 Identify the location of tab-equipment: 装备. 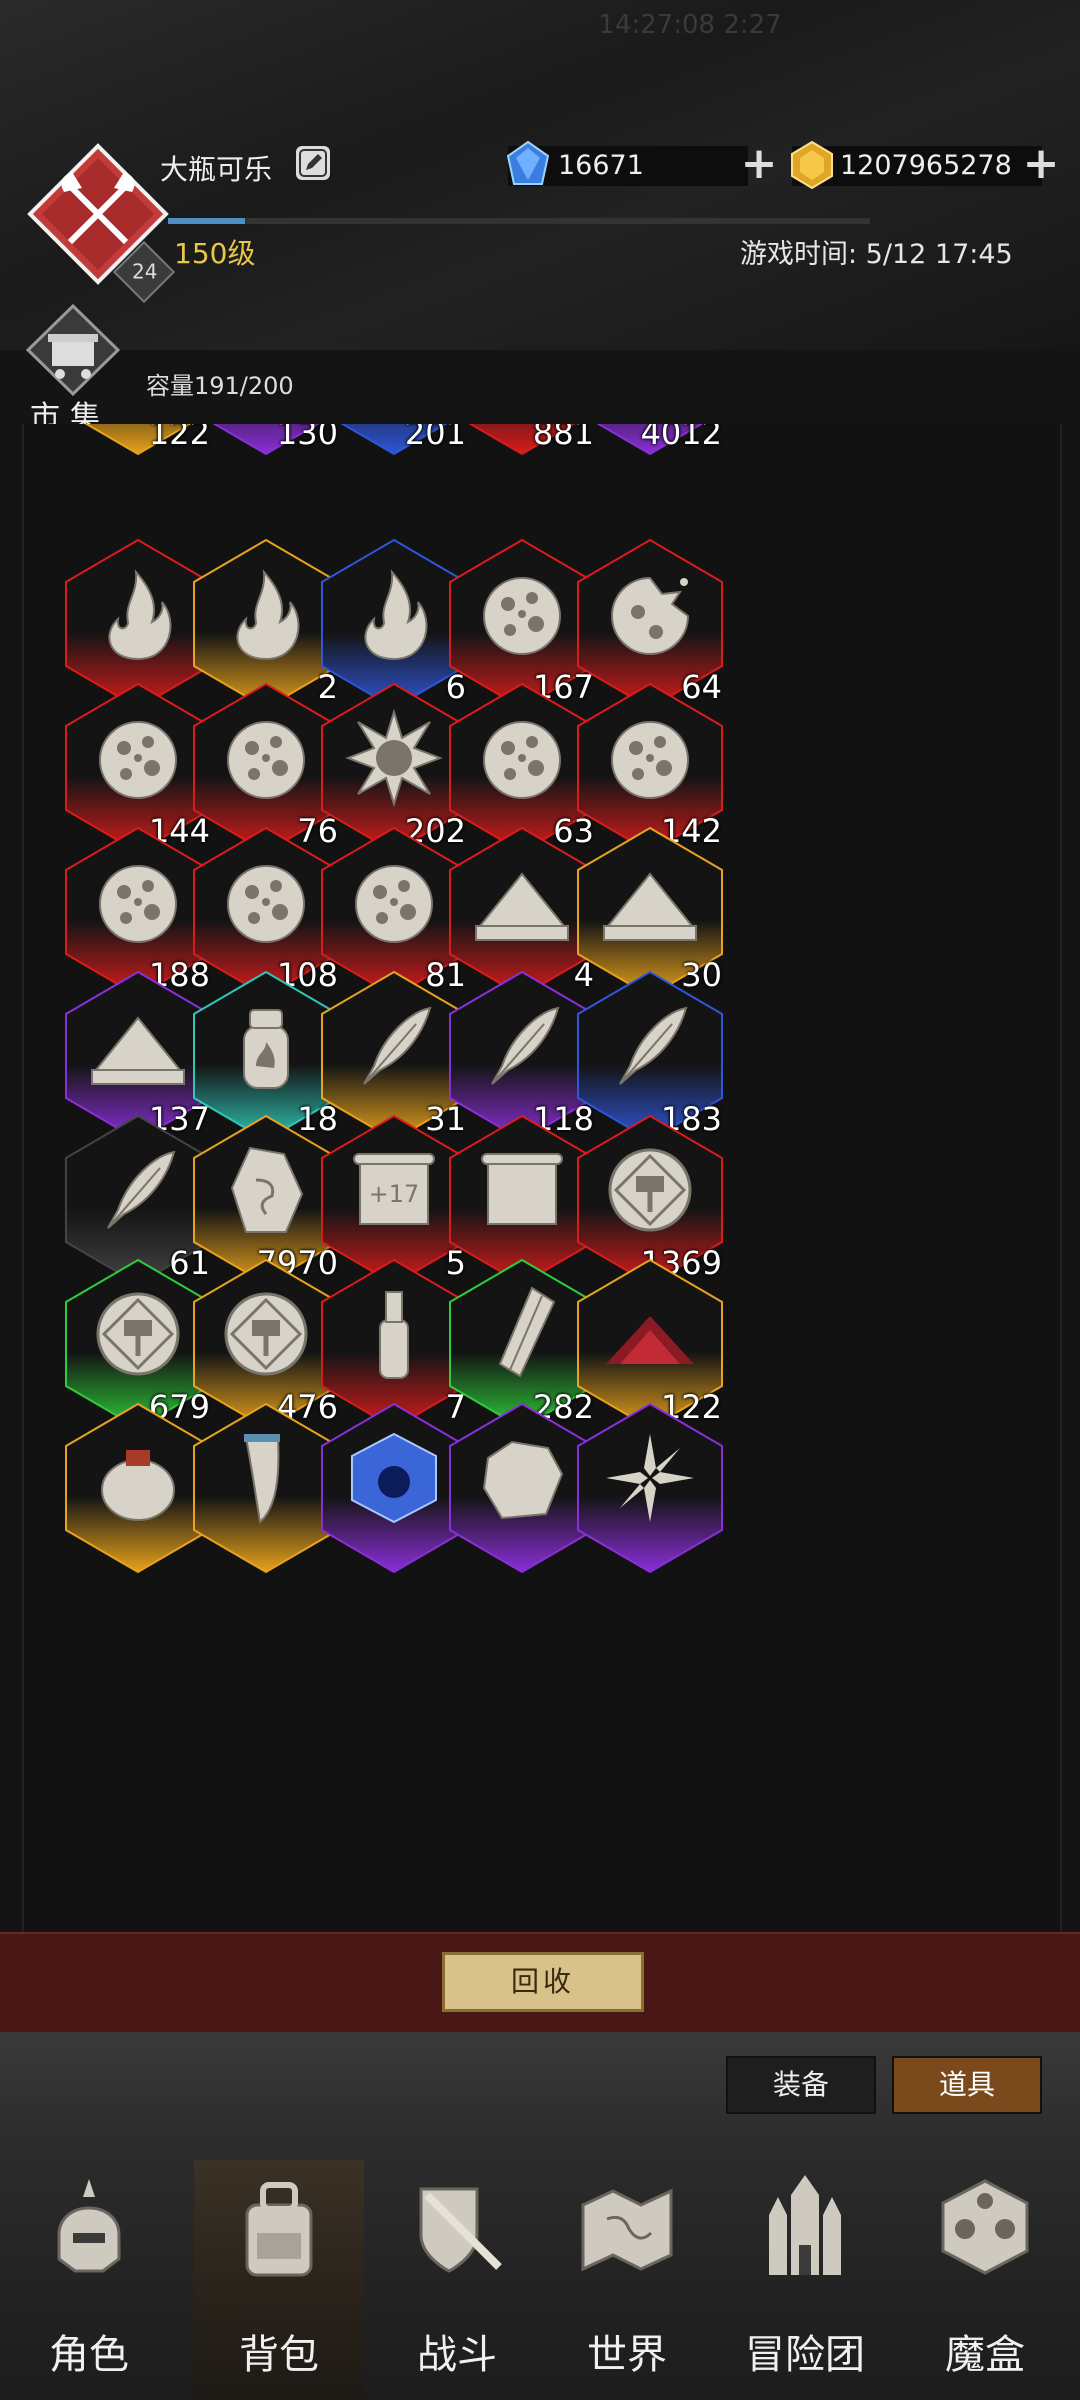
(801, 2085).